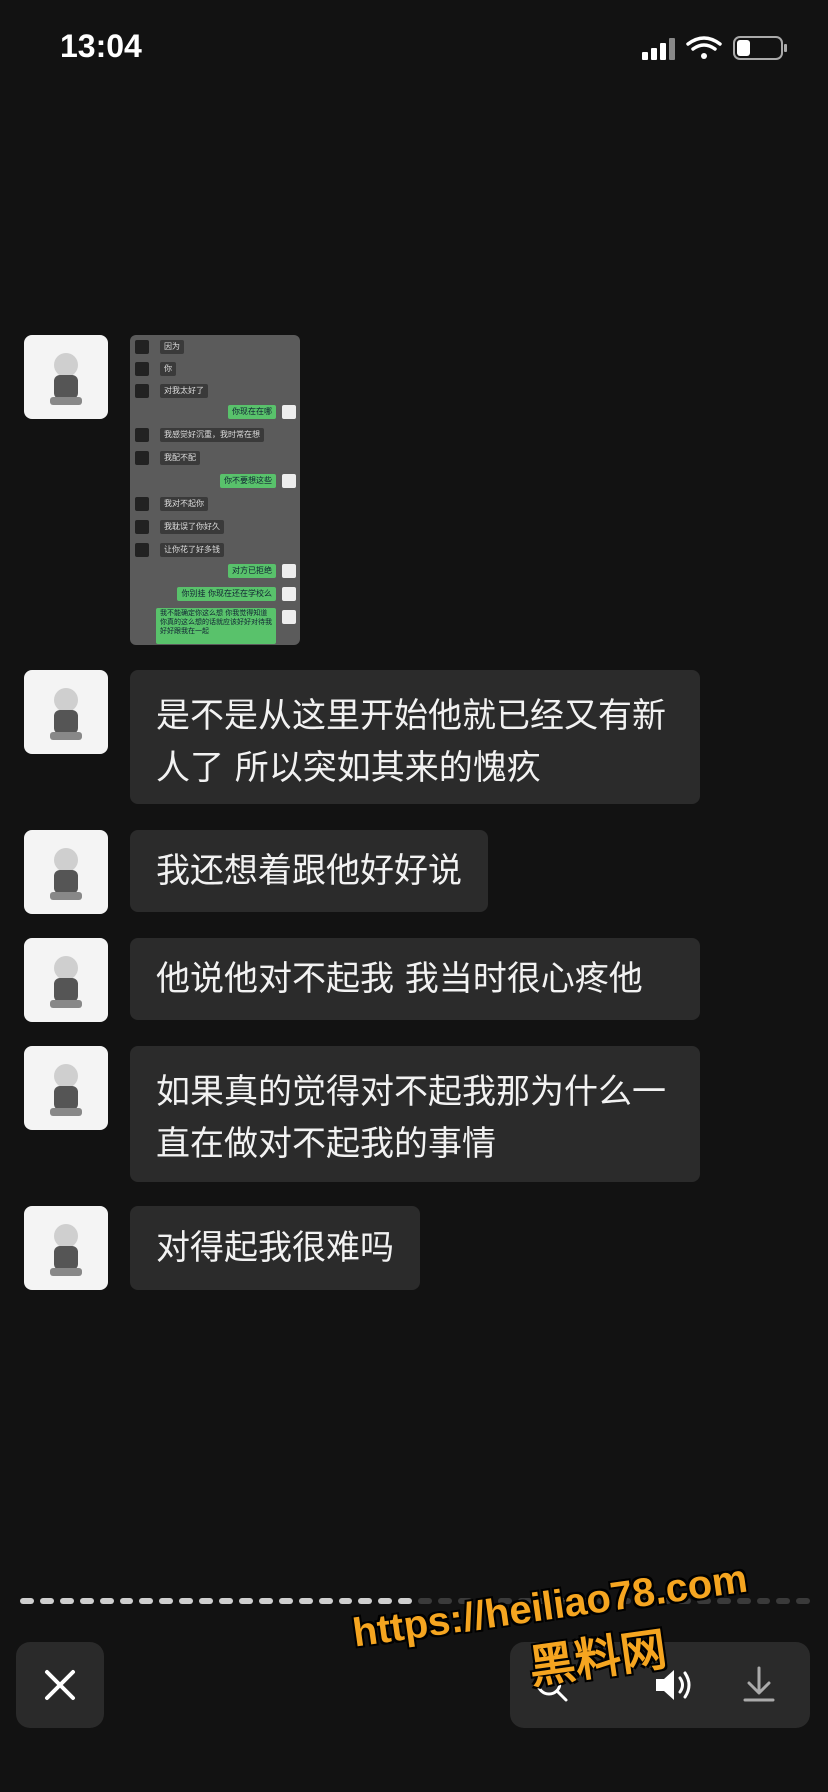 The image size is (828, 1792). Describe the element at coordinates (252, 412) in the screenshot. I see `thumb-line: 你现在在哪` at that location.